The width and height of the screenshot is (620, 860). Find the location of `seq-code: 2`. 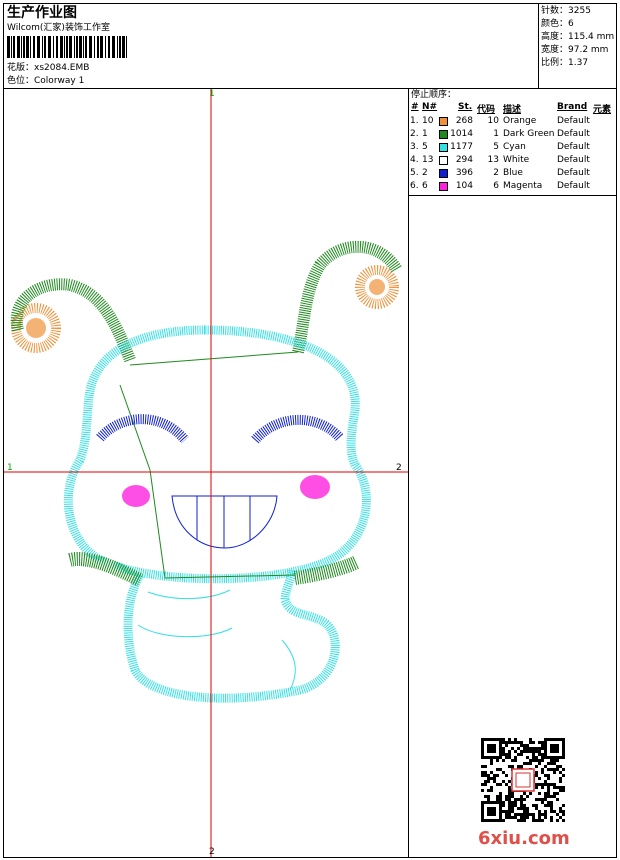

seq-code: 2 is located at coordinates (496, 173).